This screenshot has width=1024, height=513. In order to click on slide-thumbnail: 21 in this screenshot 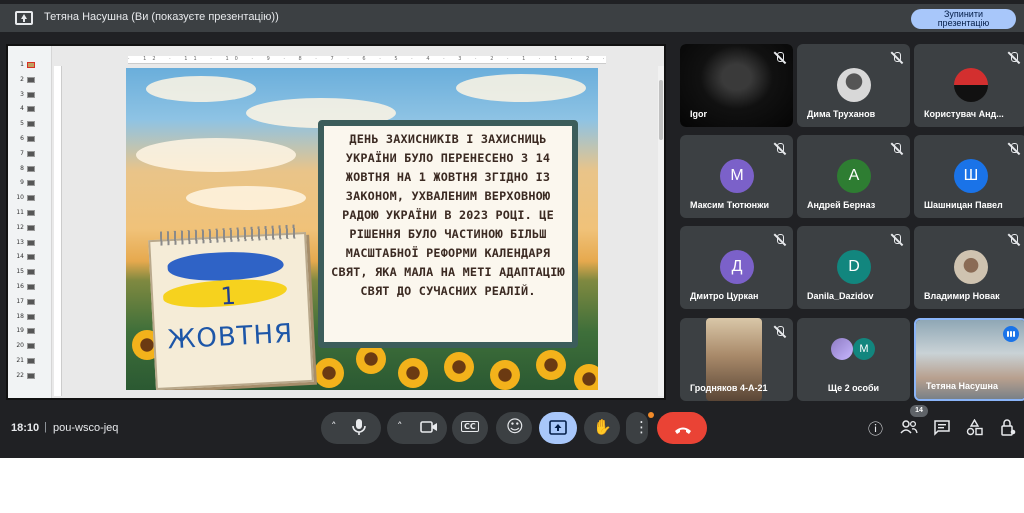, I will do `click(29, 361)`.